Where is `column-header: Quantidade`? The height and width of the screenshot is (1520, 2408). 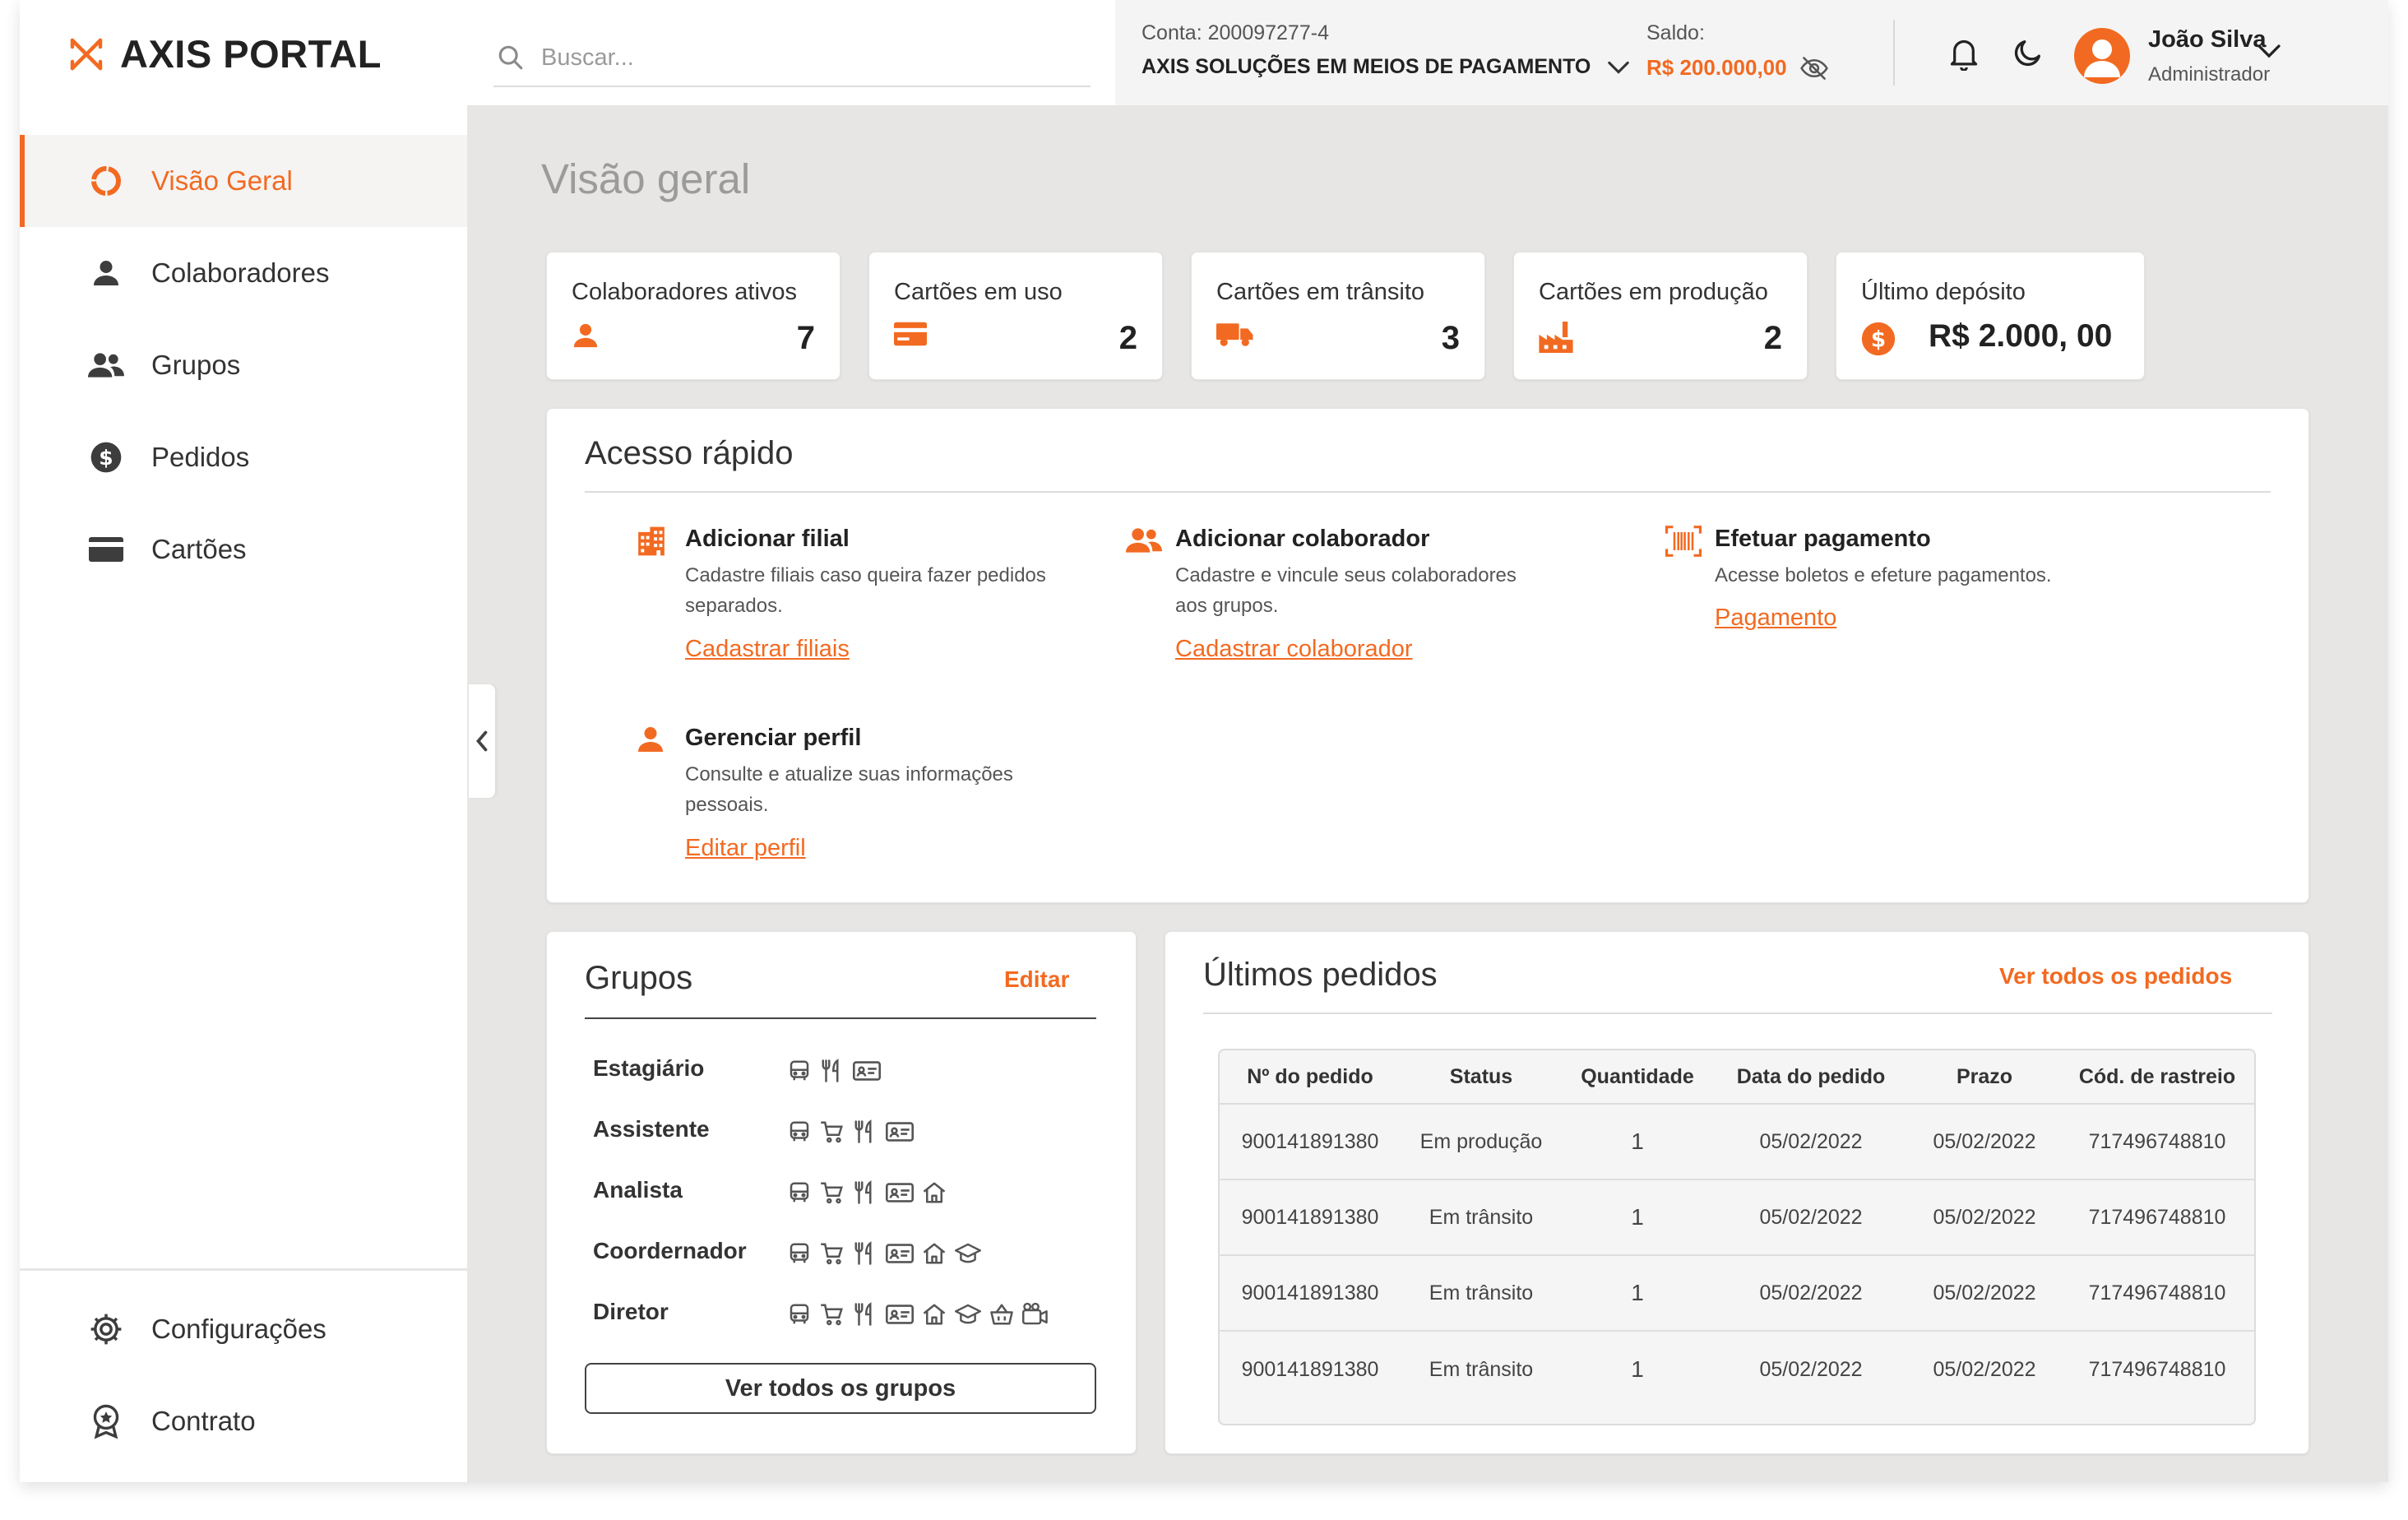 column-header: Quantidade is located at coordinates (1637, 1077).